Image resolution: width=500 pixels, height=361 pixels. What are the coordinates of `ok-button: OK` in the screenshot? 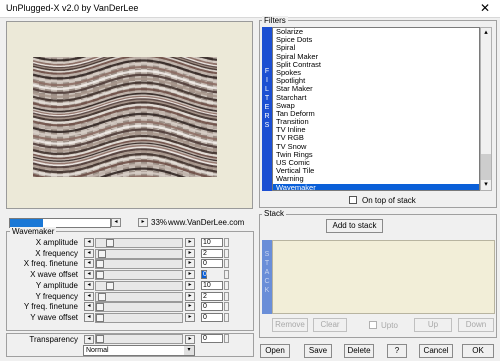 It's located at (478, 351).